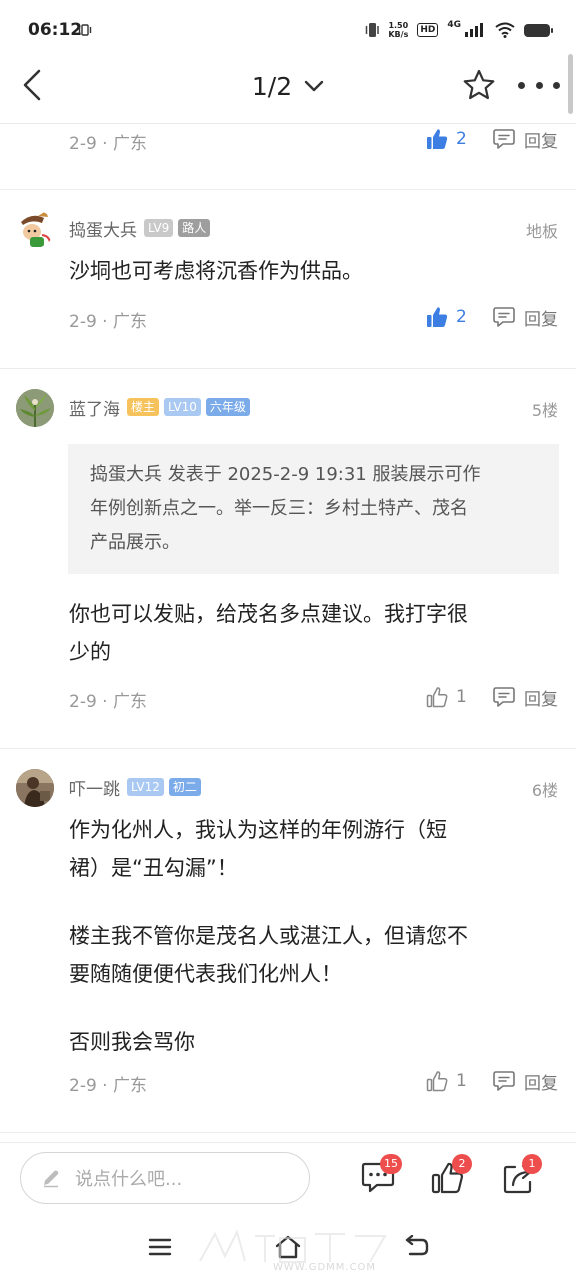 Image resolution: width=576 pixels, height=1280 pixels. I want to click on watermark-icon, so click(293, 1246).